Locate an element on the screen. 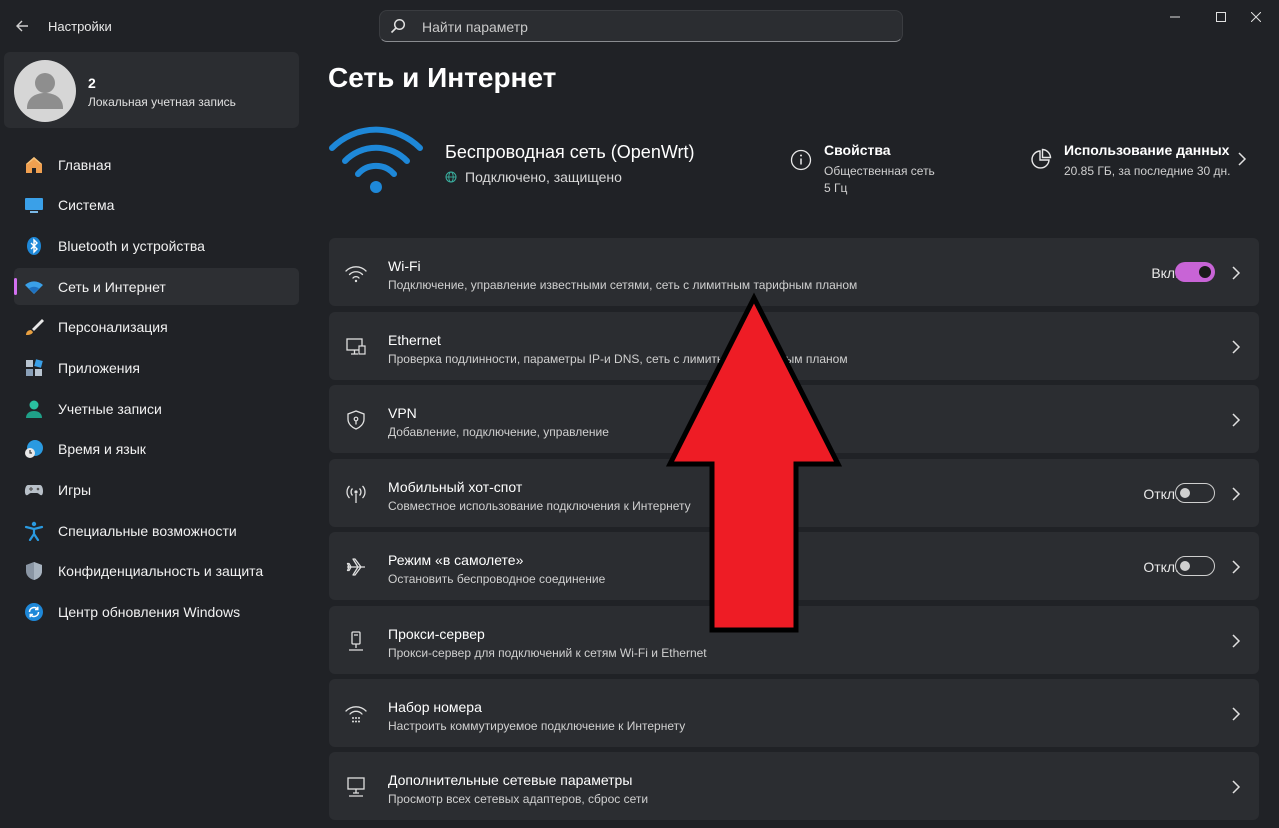 This screenshot has width=1279, height=828. sidebar-item-privacy: Конфиденциальность и защита is located at coordinates (156, 571).